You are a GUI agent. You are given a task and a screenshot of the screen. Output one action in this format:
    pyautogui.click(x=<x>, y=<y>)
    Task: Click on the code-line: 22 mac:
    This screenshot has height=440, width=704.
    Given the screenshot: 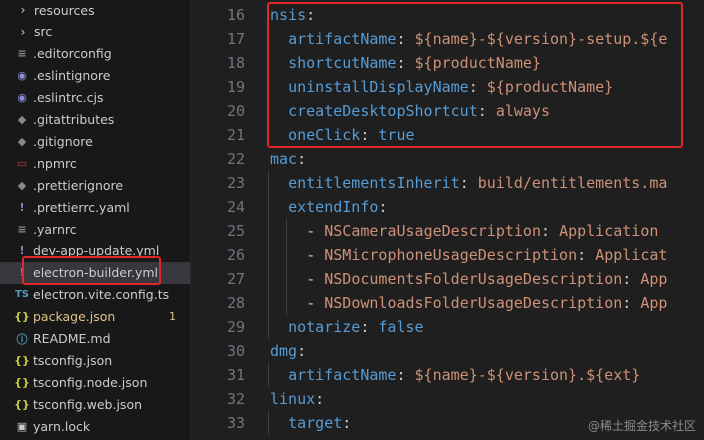 What is the action you would take?
    pyautogui.click(x=447, y=159)
    